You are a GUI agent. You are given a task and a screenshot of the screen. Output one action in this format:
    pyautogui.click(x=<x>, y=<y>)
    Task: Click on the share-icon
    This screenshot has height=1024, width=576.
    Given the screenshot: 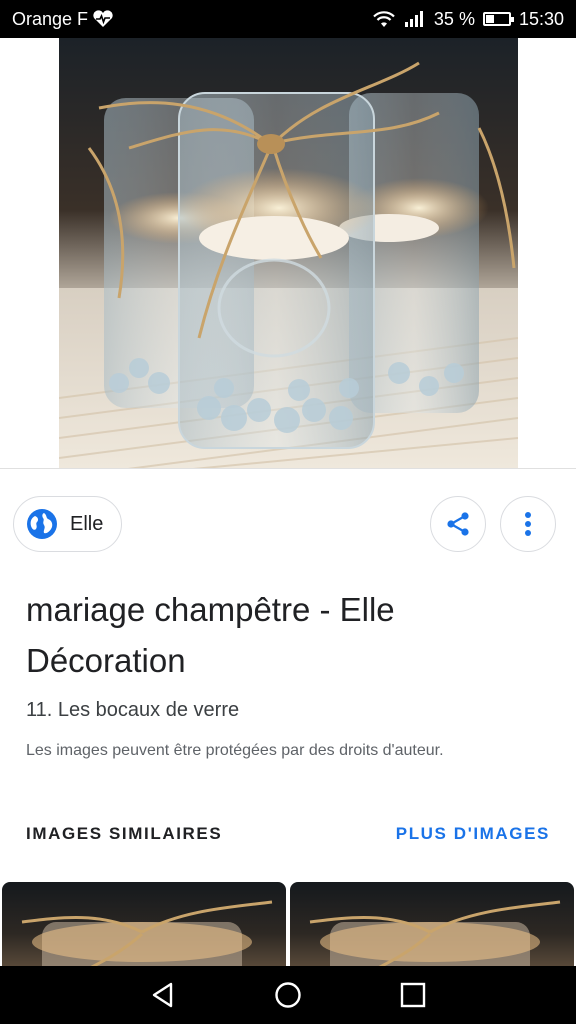 What is the action you would take?
    pyautogui.click(x=458, y=524)
    